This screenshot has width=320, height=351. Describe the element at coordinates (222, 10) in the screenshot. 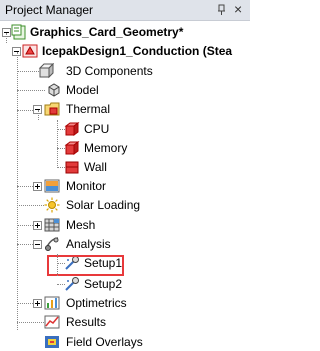

I see `pin-icon` at that location.